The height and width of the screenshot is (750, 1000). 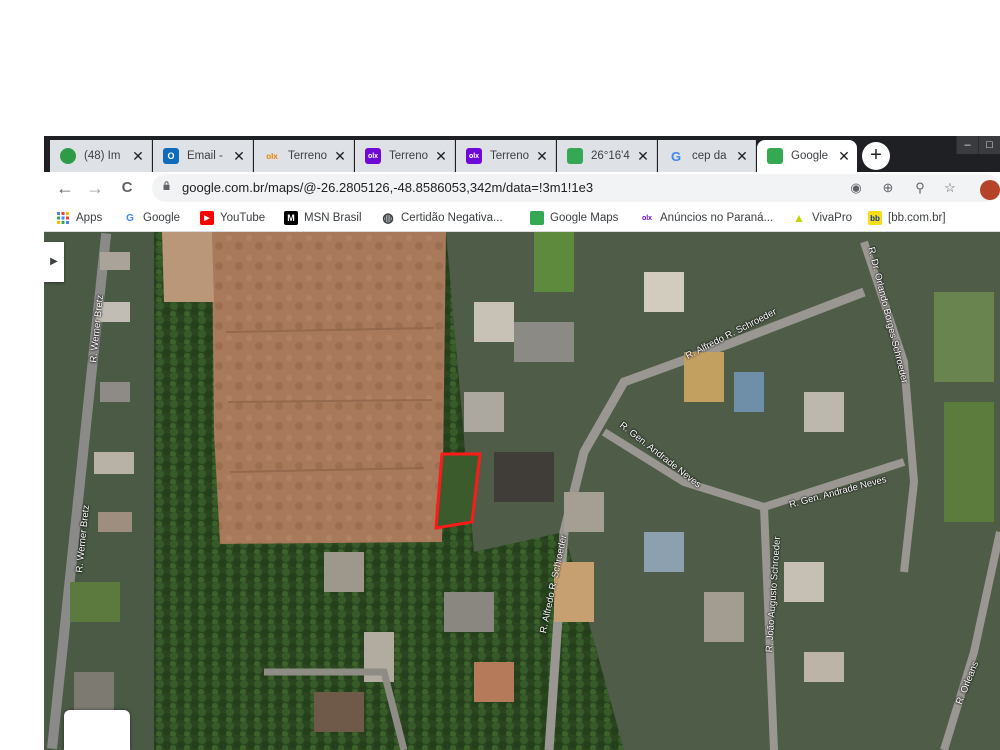 I want to click on lot-marker, so click(x=458, y=491).